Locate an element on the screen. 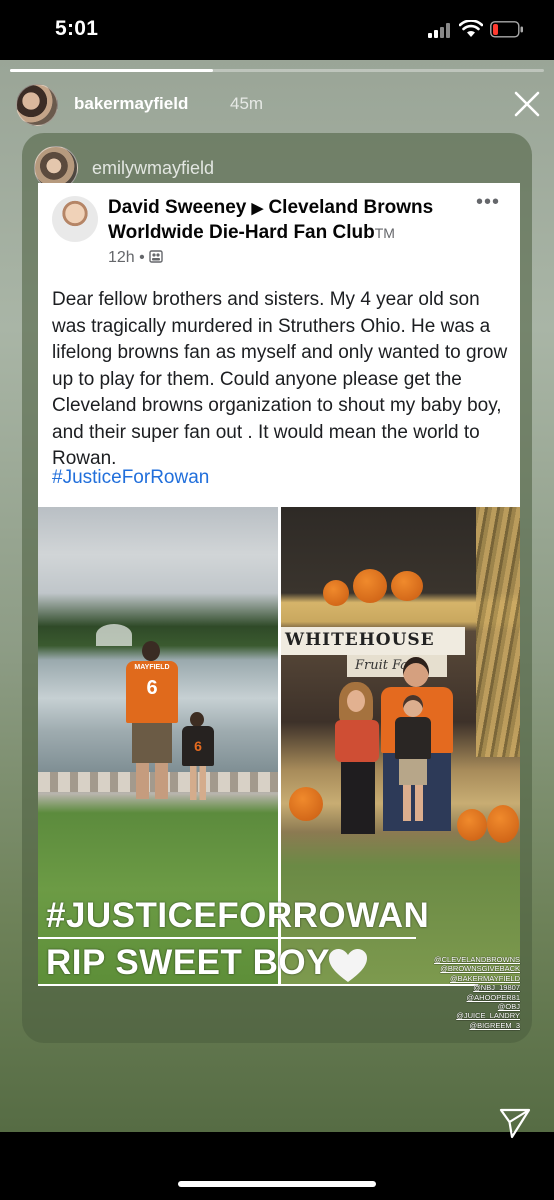  story-username: bakermayfield is located at coordinates (131, 104).